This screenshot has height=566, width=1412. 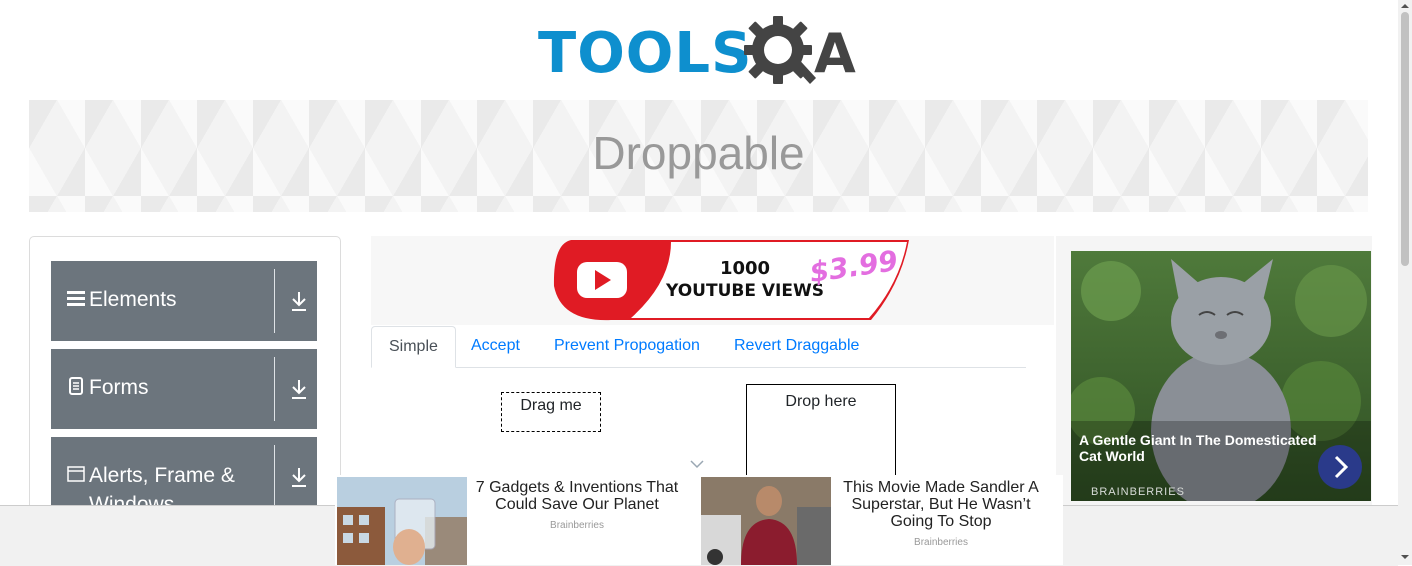 I want to click on hamburger-icon, so click(x=76, y=298).